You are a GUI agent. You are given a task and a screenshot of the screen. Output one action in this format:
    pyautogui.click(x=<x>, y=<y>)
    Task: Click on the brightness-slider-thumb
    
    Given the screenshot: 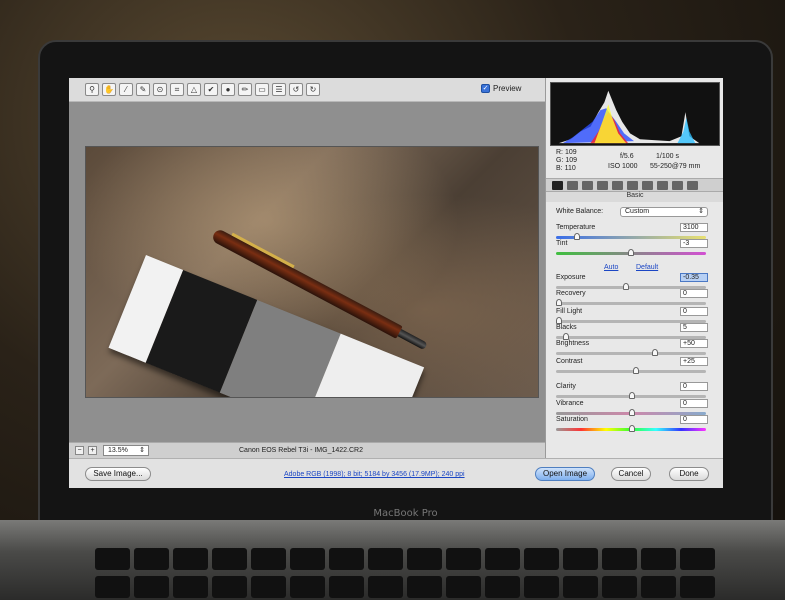 What is the action you would take?
    pyautogui.click(x=655, y=352)
    